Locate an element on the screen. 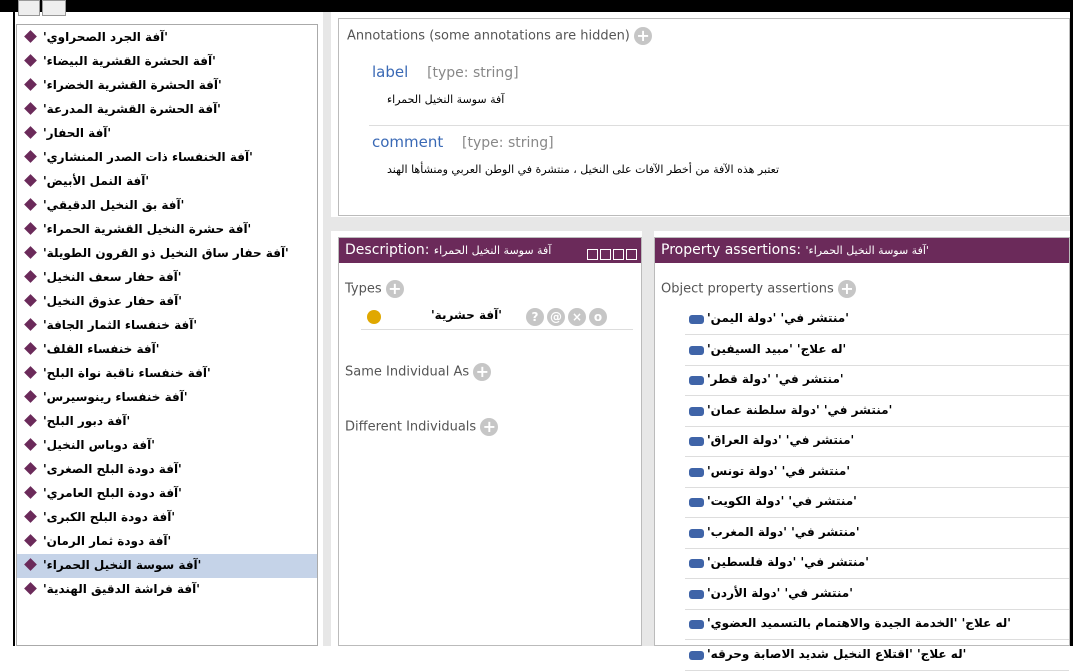 The image size is (1073, 671). split-divider-horizontal is located at coordinates (700, 224).